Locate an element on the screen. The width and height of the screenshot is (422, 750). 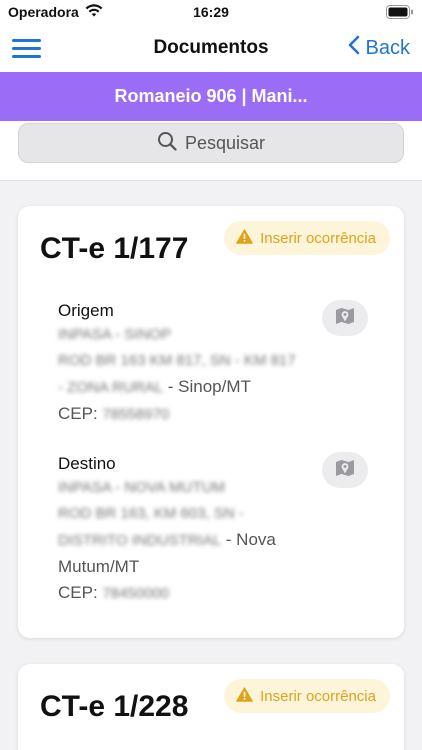
destination-map-button is located at coordinates (345, 470).